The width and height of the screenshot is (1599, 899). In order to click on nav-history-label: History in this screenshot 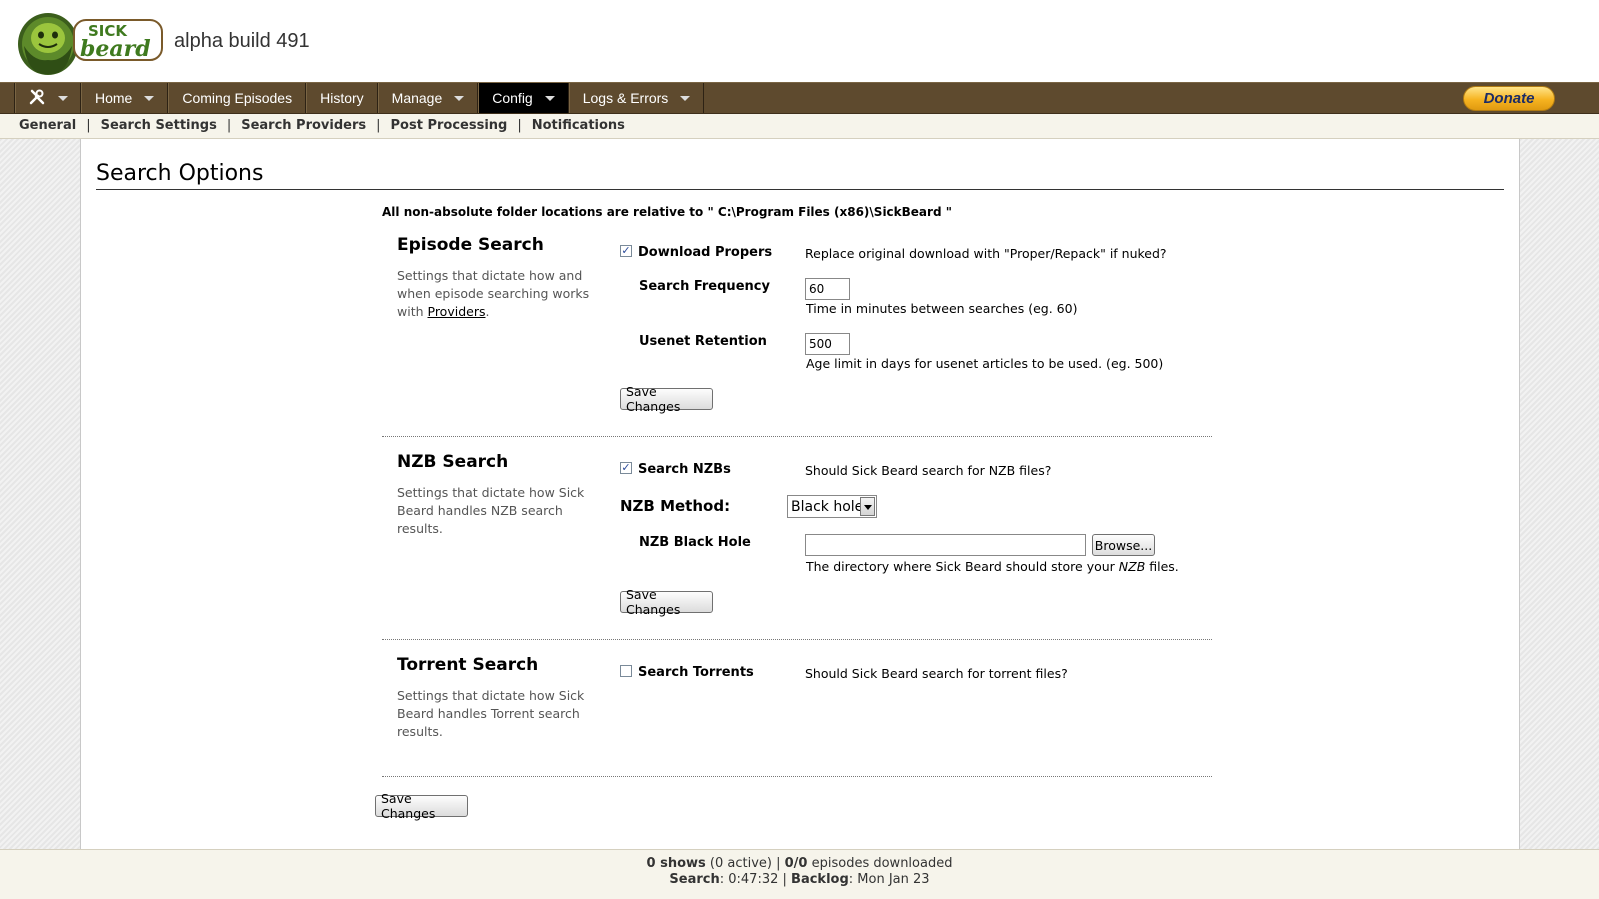, I will do `click(342, 98)`.